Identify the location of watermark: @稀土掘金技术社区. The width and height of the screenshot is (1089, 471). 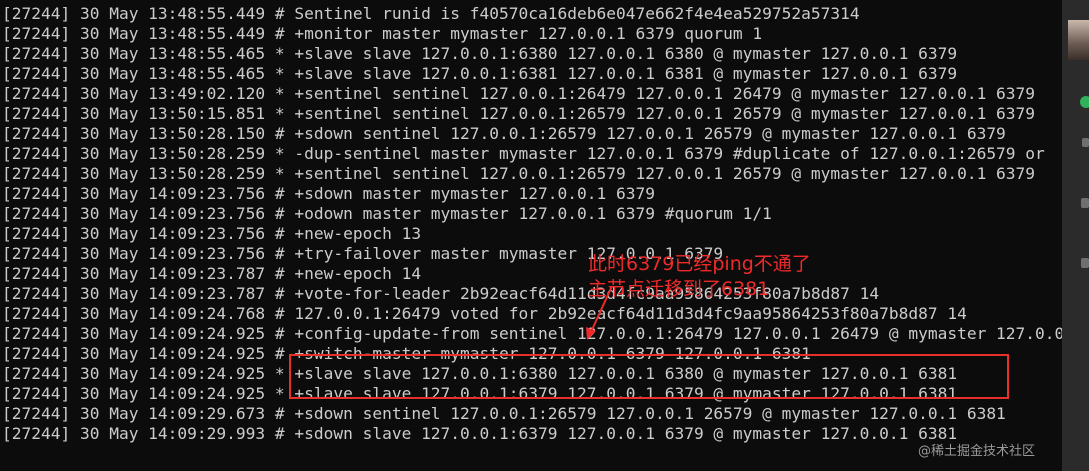
(977, 451).